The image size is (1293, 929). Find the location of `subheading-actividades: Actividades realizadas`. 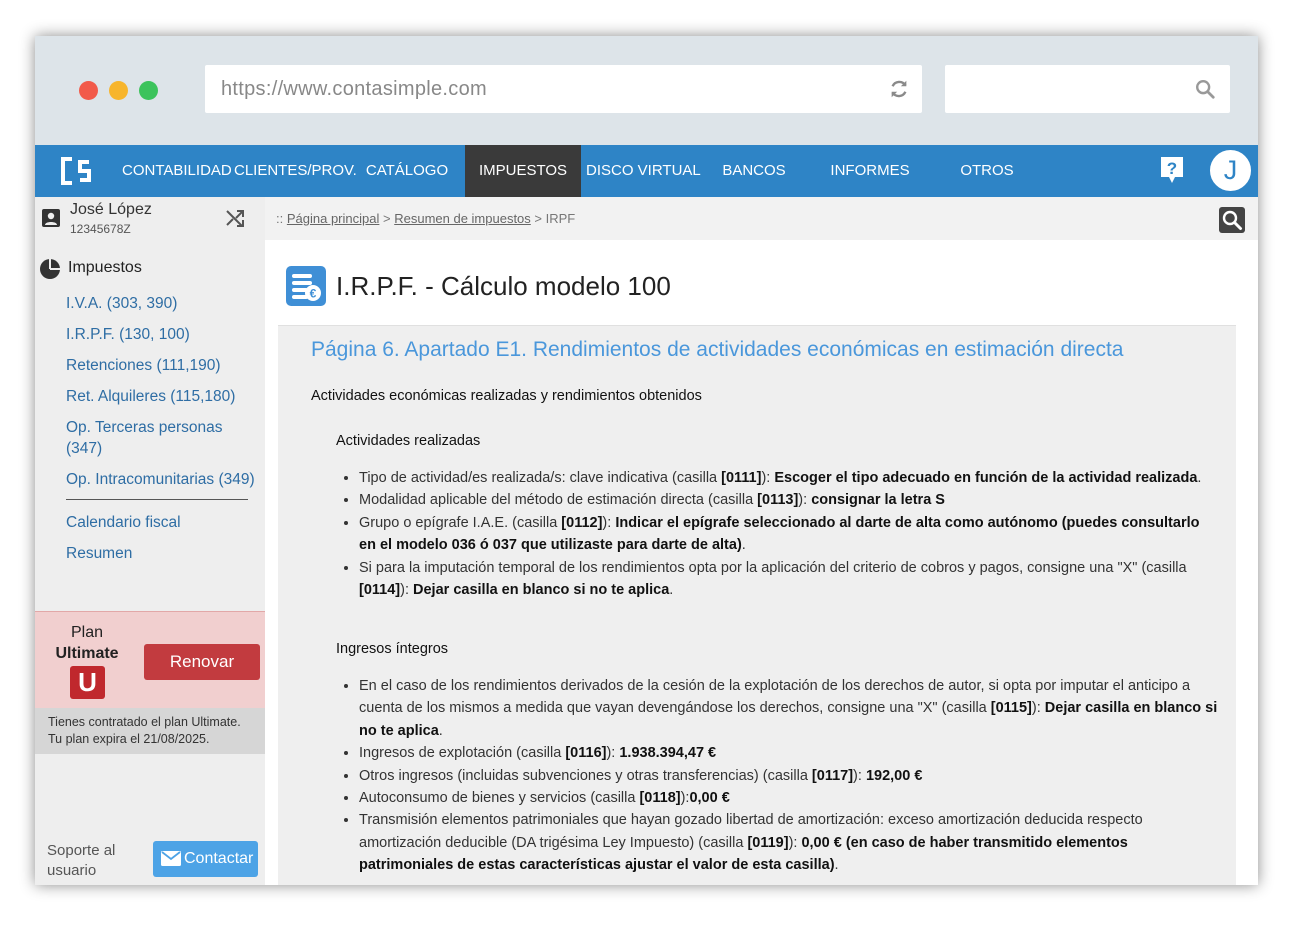

subheading-actividades: Actividades realizadas is located at coordinates (408, 441).